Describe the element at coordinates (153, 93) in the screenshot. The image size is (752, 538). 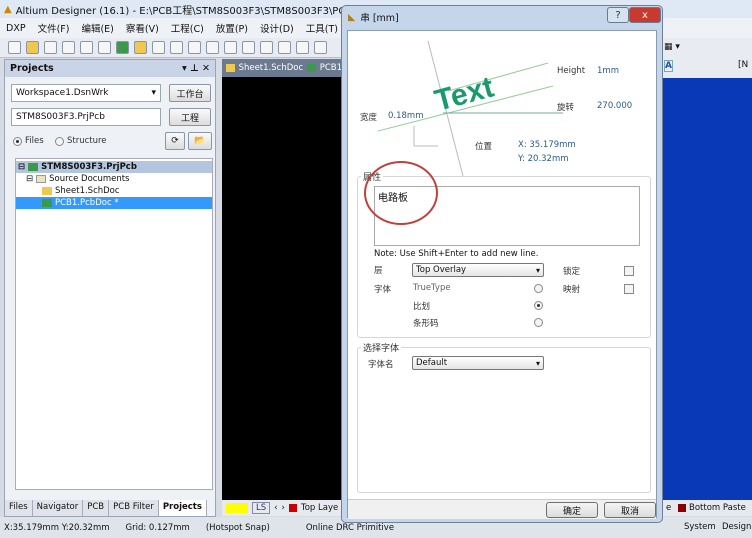
I see `chevron-down-icon: ▾` at that location.